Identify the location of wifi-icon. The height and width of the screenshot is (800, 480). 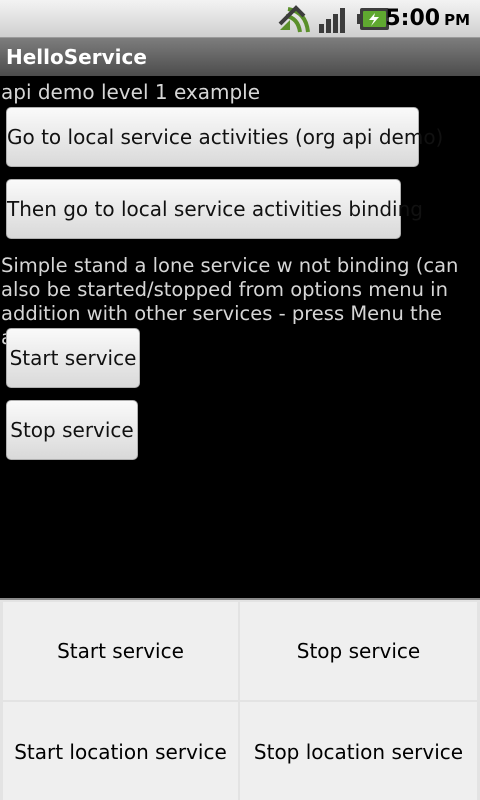
(294, 19).